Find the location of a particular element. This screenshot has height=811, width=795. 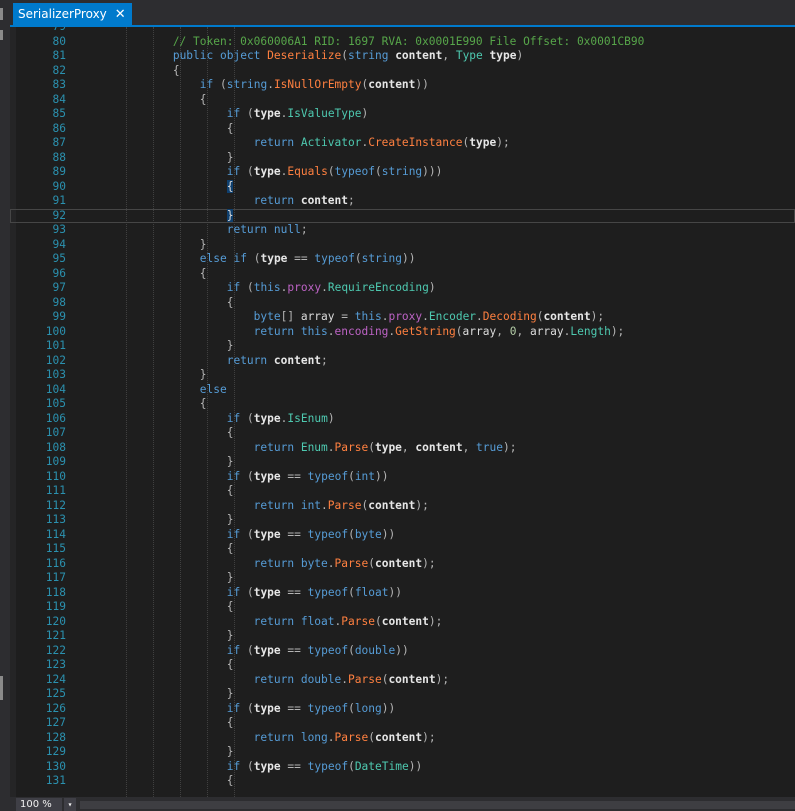

code-line: 126 if (type == typeof(long)) is located at coordinates (402, 709).